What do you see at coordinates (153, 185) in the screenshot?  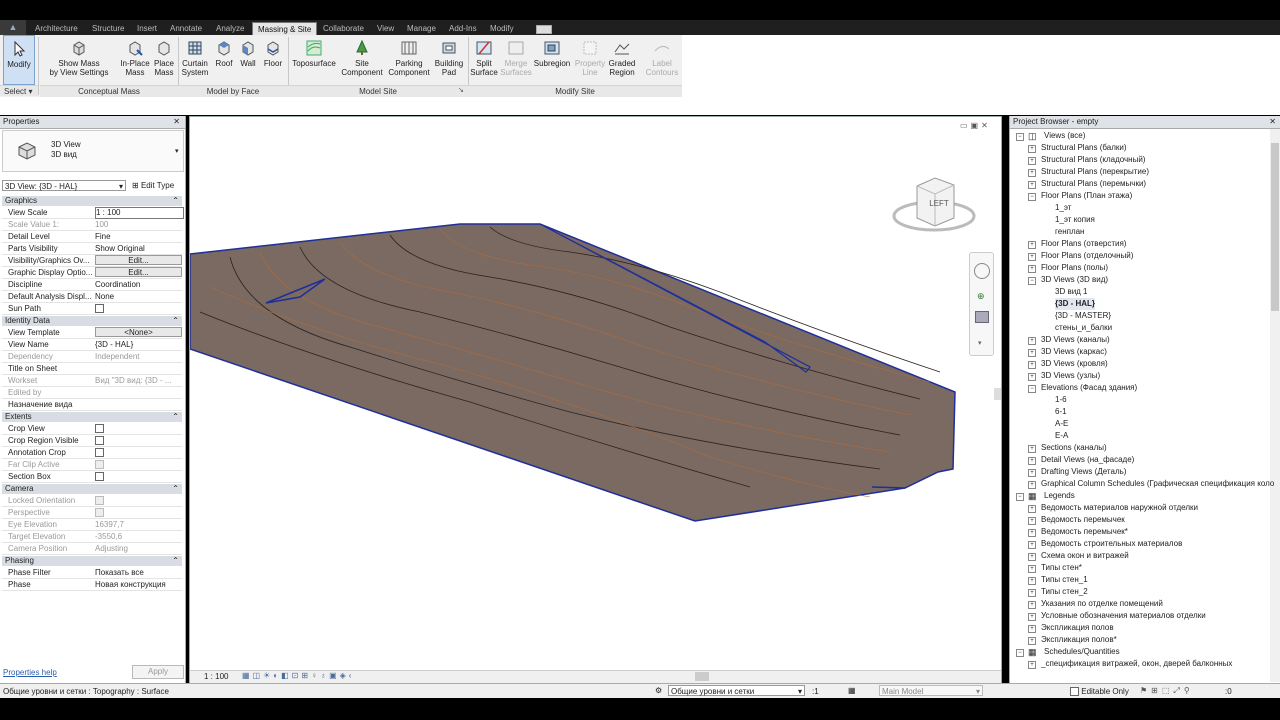 I see `edit-type-button: ⊞ Edit Type` at bounding box center [153, 185].